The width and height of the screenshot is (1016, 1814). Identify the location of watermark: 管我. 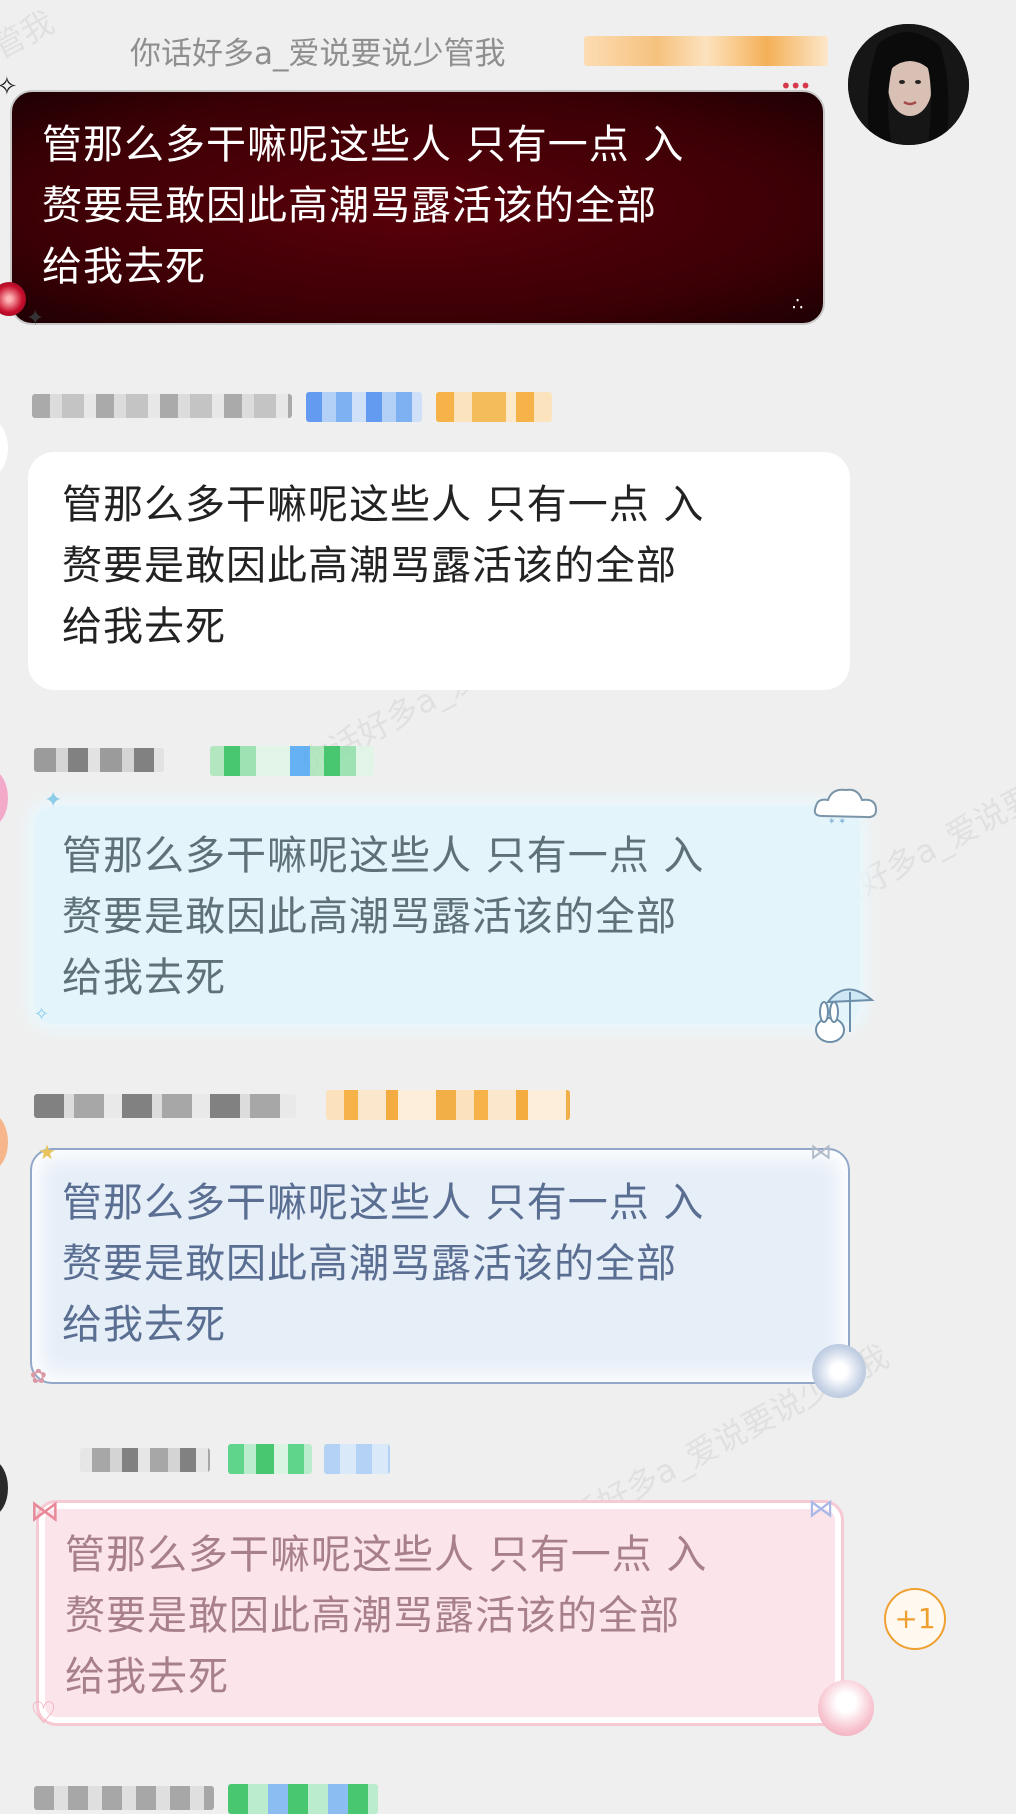
(30, 34).